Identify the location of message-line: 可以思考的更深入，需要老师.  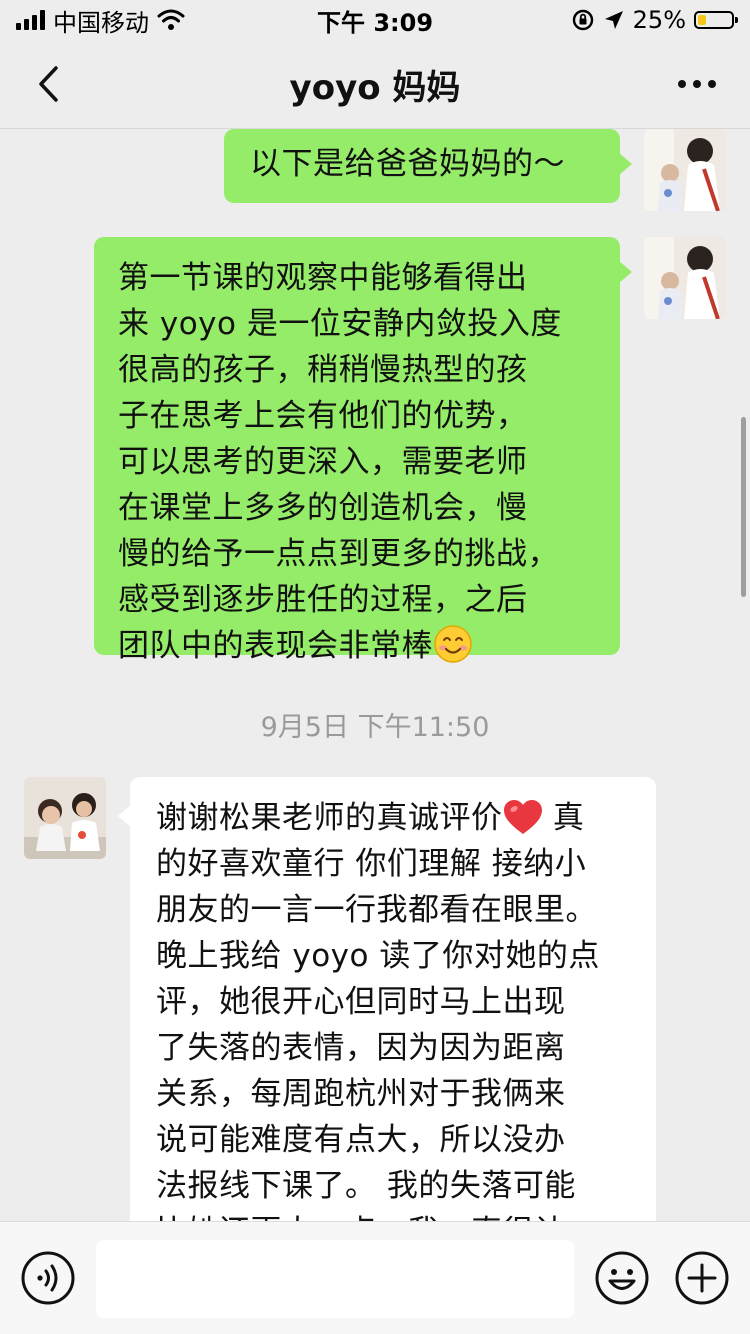
(323, 462).